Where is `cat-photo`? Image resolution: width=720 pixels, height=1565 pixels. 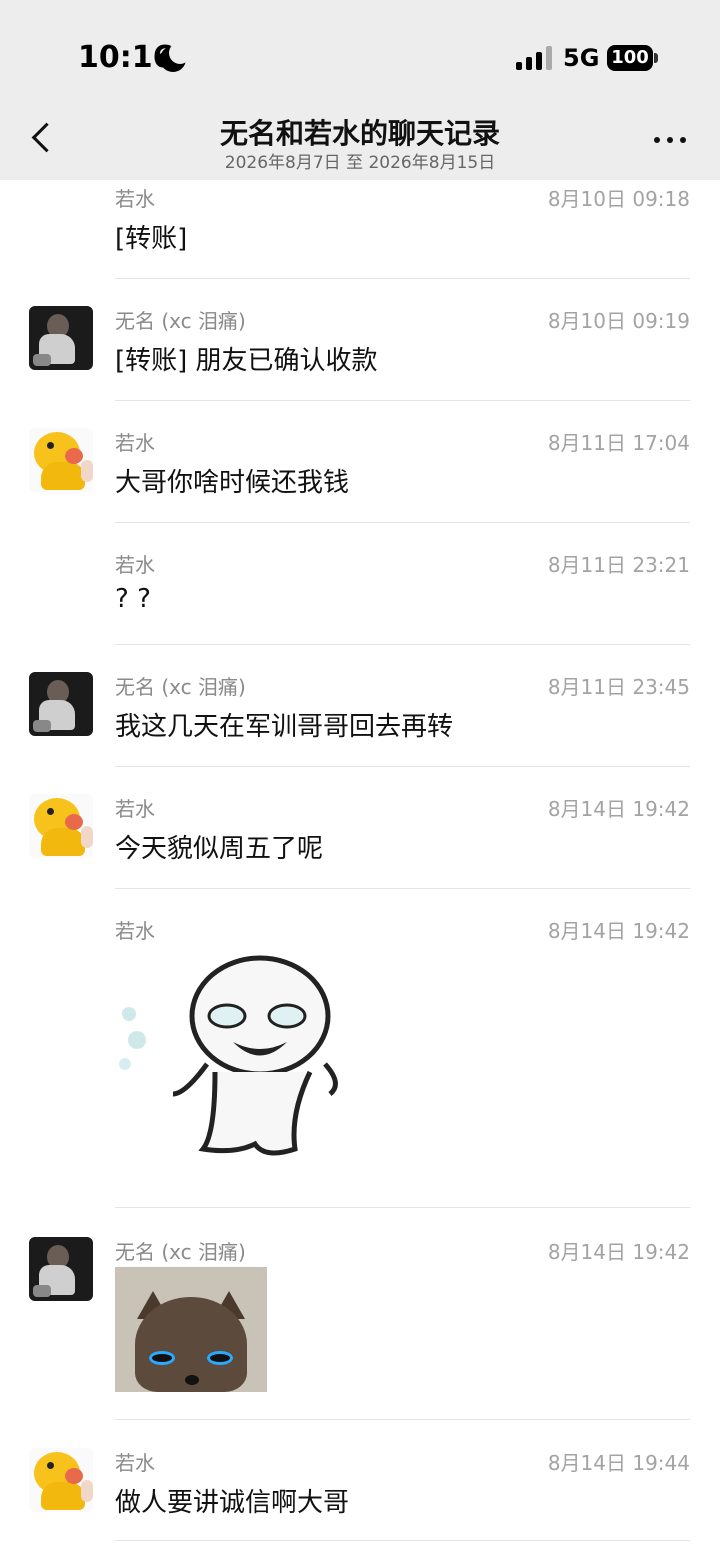 cat-photo is located at coordinates (191, 1329).